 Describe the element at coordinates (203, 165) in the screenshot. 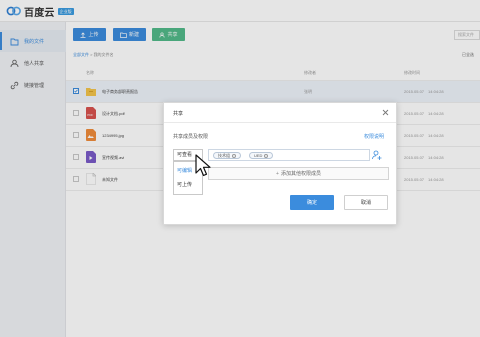

I see `mouse-cursor-icon` at that location.